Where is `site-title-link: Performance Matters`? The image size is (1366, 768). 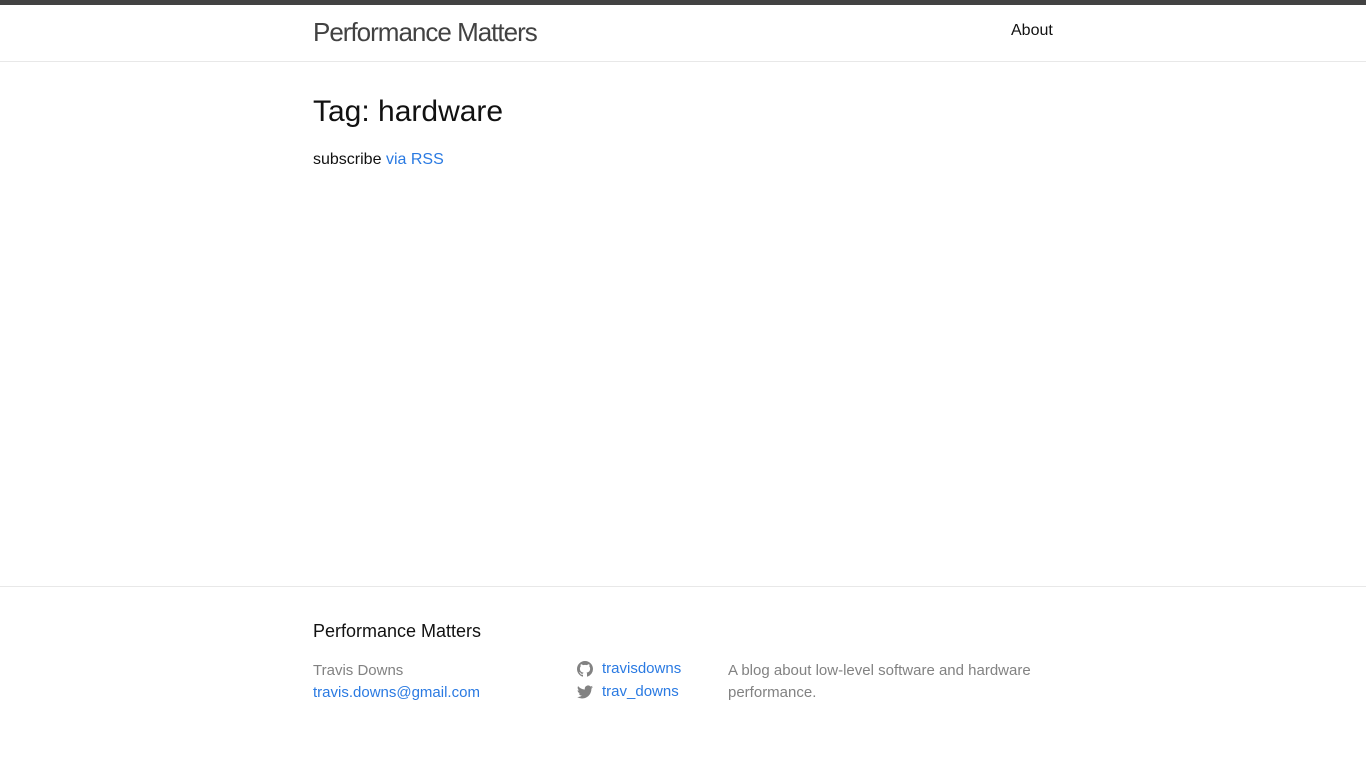 site-title-link: Performance Matters is located at coordinates (425, 32).